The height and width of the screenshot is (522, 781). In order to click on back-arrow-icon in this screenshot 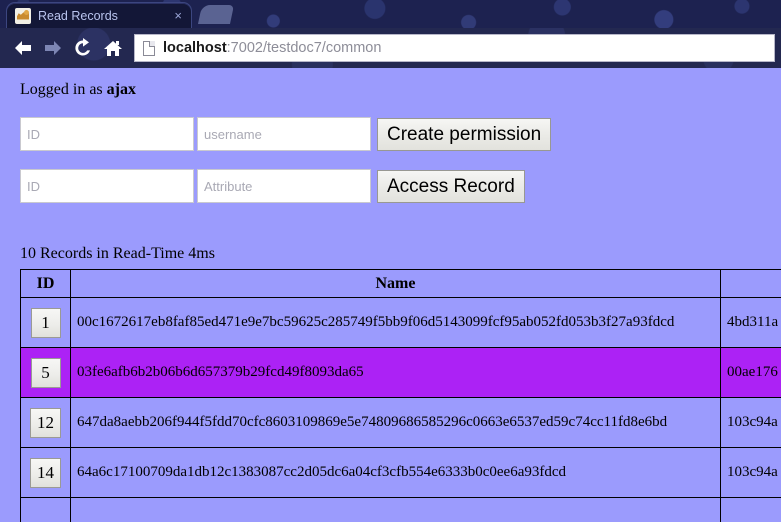, I will do `click(23, 48)`.